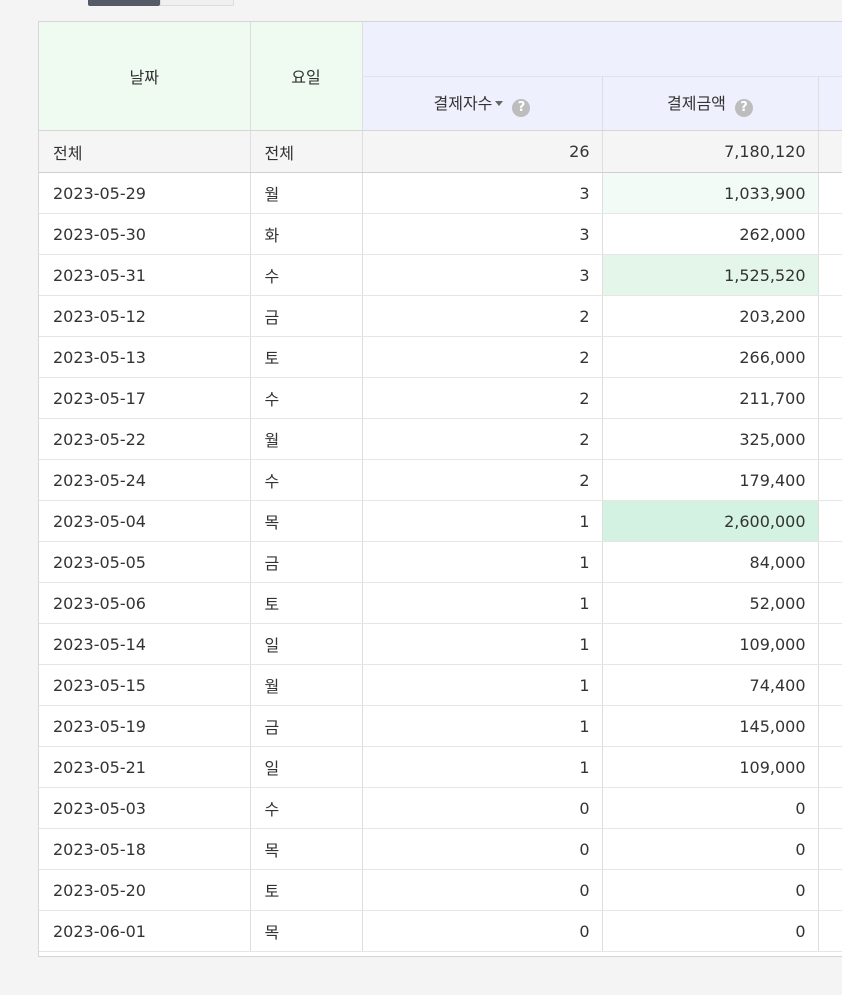 The image size is (842, 995). I want to click on table-row: 2023-05-19 금 1 145,000, so click(440, 726).